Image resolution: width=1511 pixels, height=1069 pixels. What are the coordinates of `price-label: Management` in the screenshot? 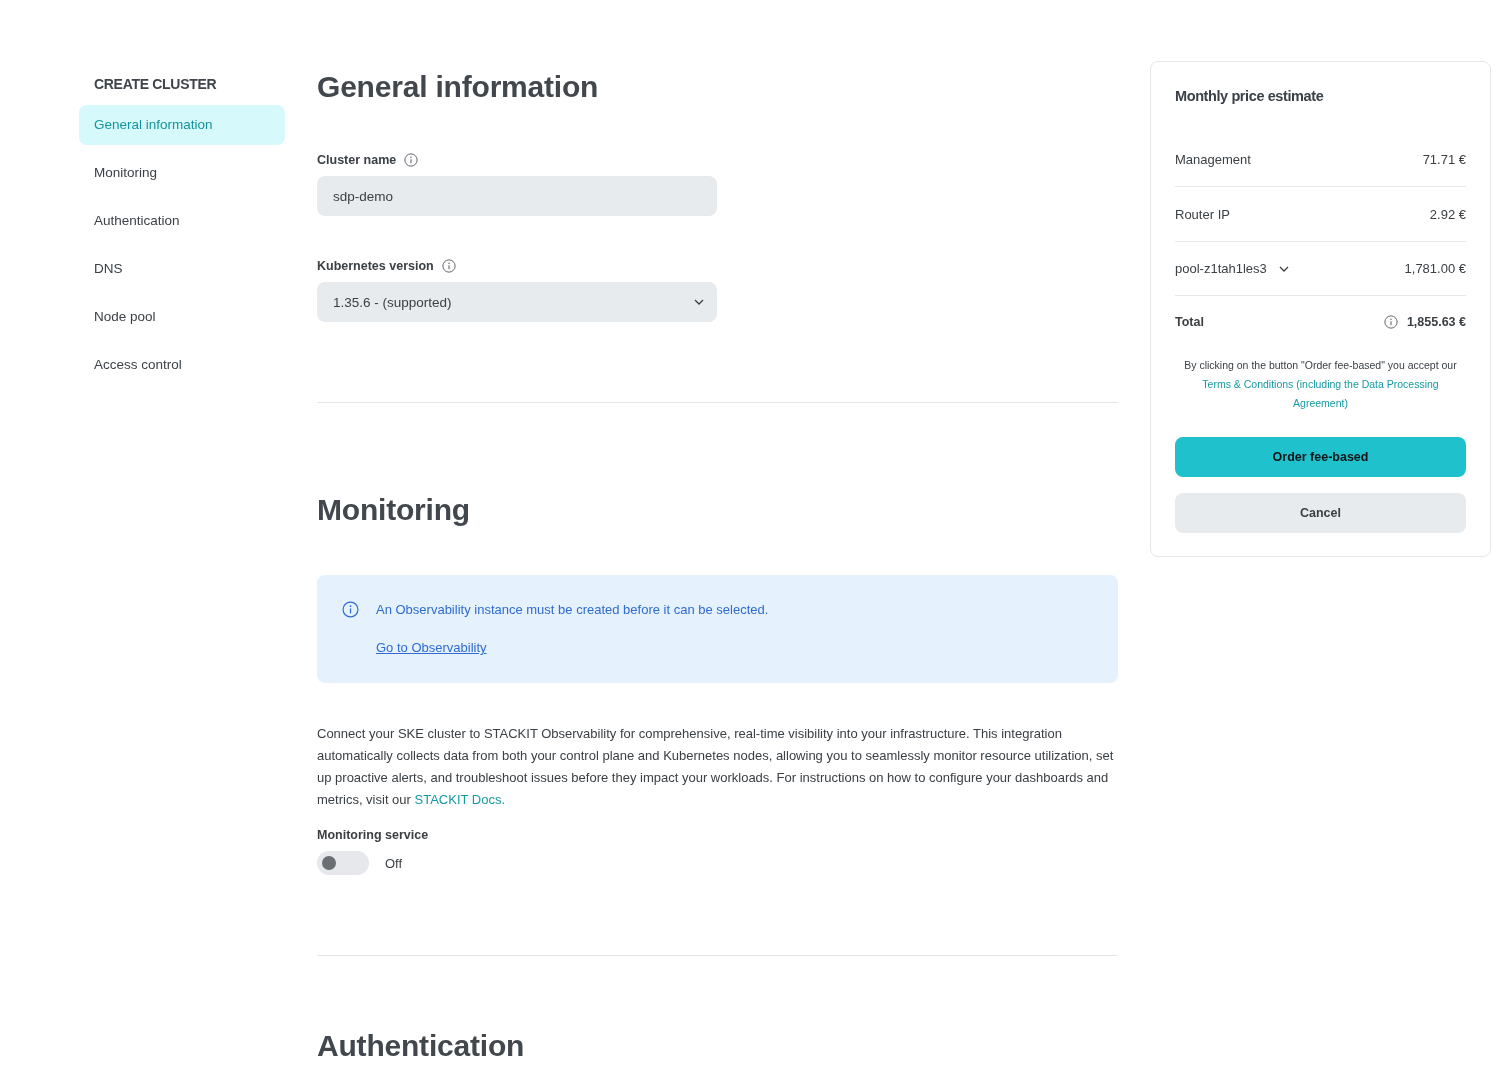 It's located at (1213, 159).